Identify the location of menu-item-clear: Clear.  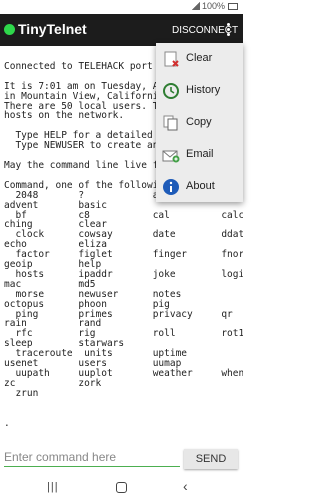
(199, 59).